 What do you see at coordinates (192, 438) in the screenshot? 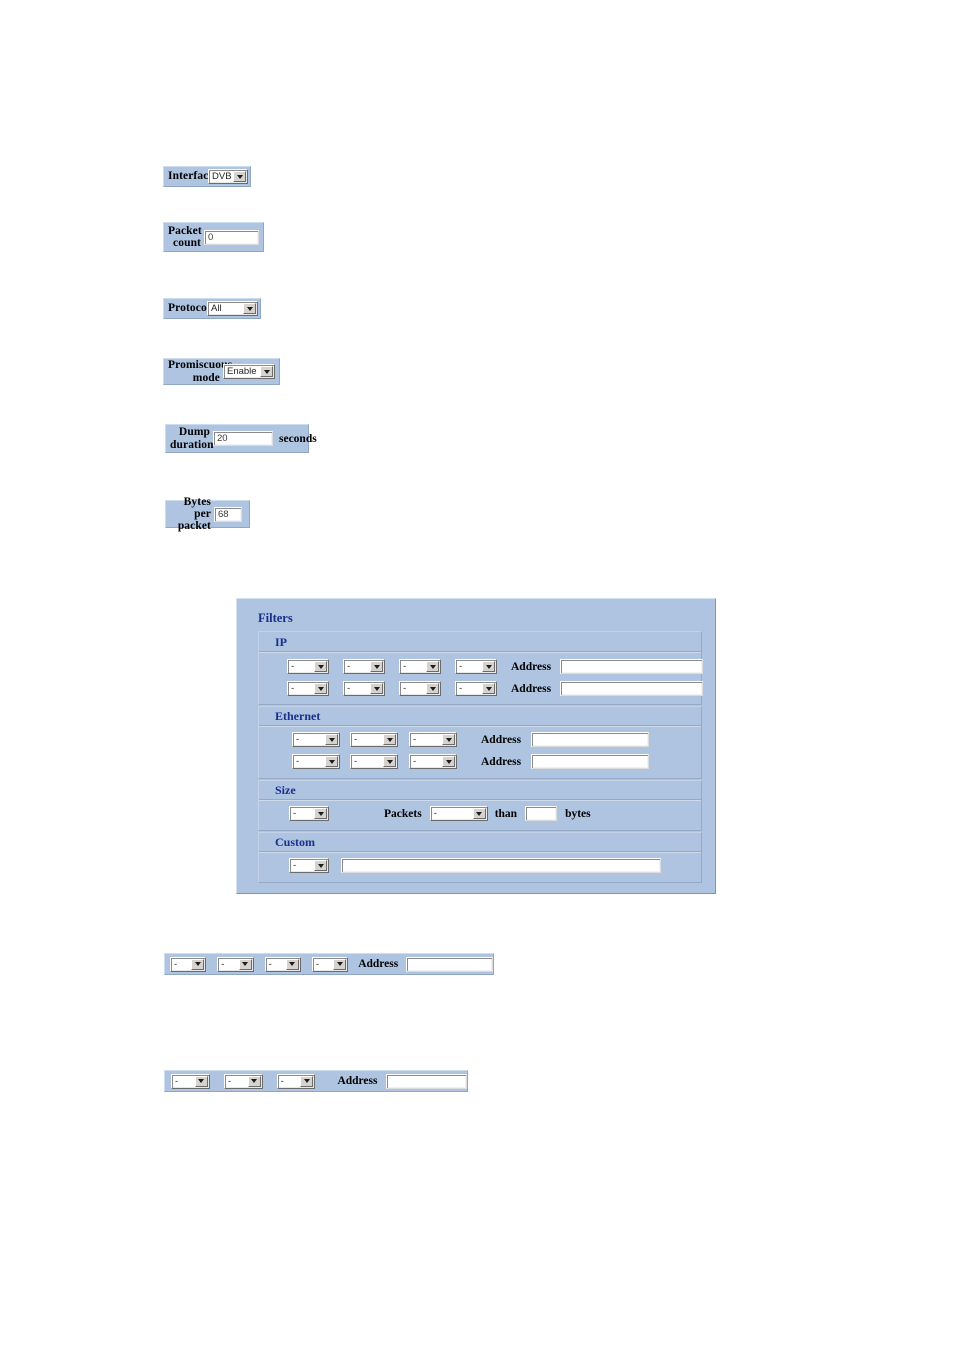
I see `dump-duration-label: Dump duration` at bounding box center [192, 438].